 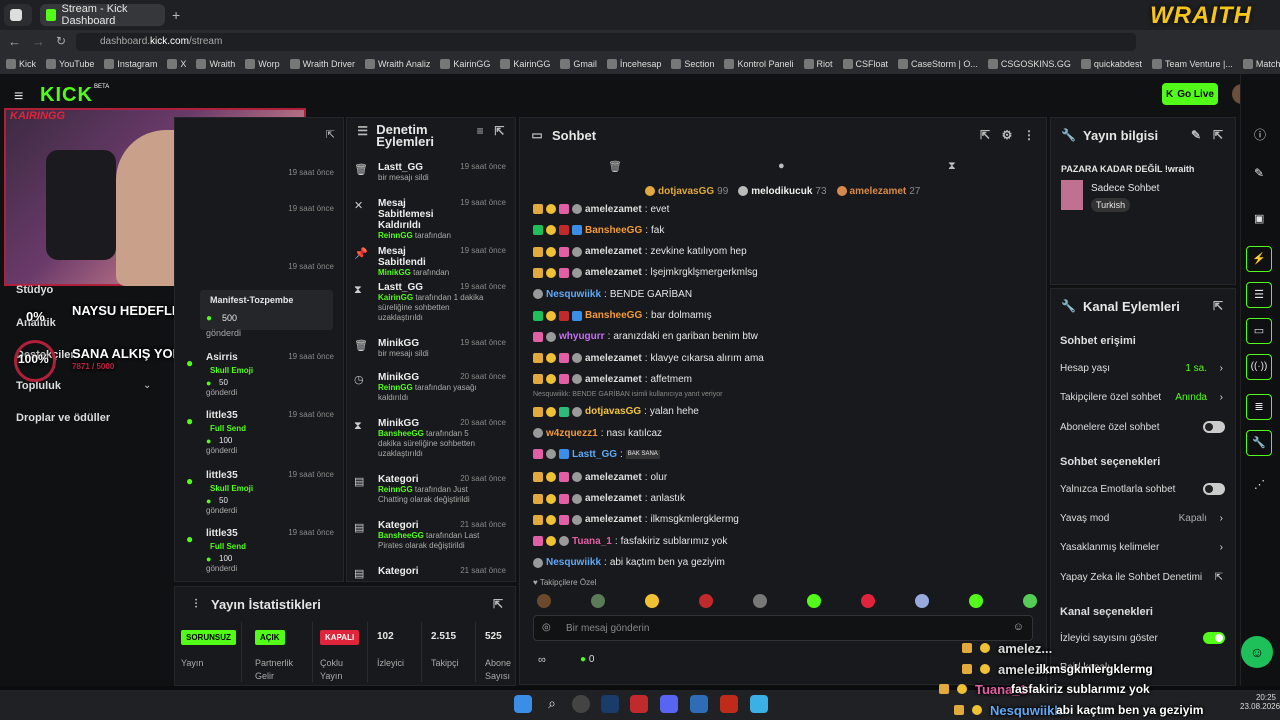 What do you see at coordinates (692, 64) in the screenshot?
I see `bookmark-item: Section` at bounding box center [692, 64].